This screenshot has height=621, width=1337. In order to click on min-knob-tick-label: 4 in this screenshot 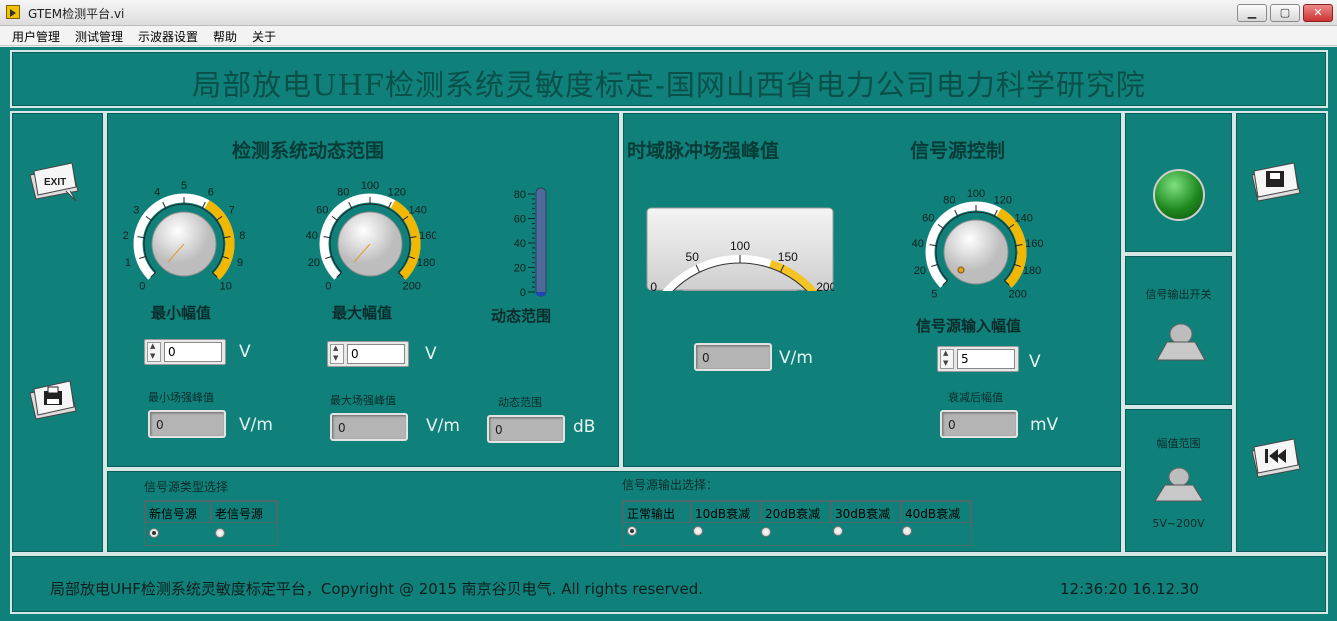, I will do `click(157, 192)`.